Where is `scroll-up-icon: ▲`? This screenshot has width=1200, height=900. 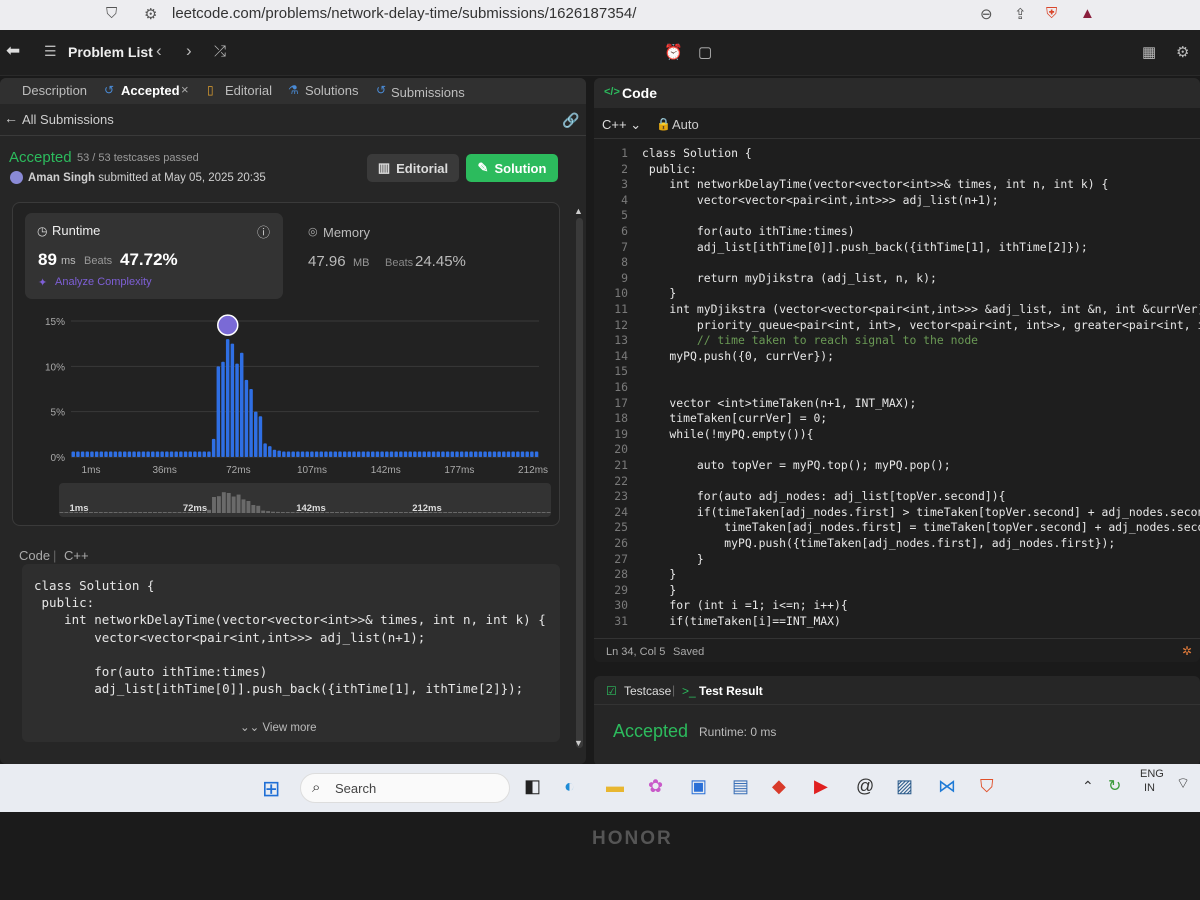
scroll-up-icon: ▲ is located at coordinates (578, 211).